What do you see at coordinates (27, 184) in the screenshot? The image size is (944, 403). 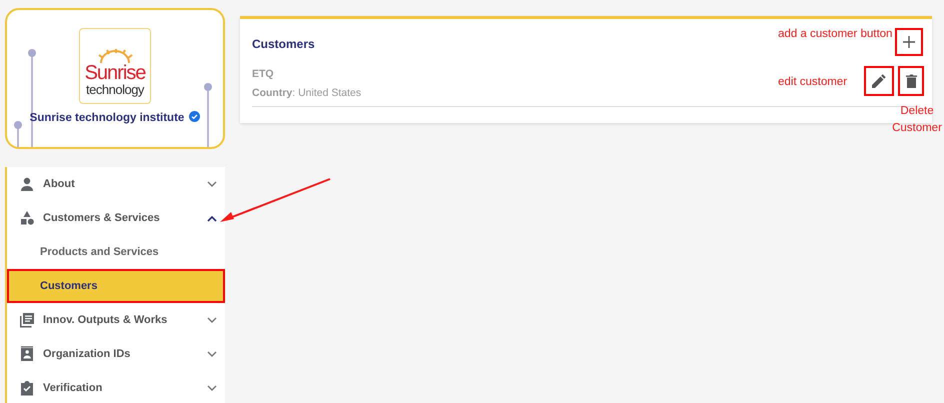 I see `person-icon` at bounding box center [27, 184].